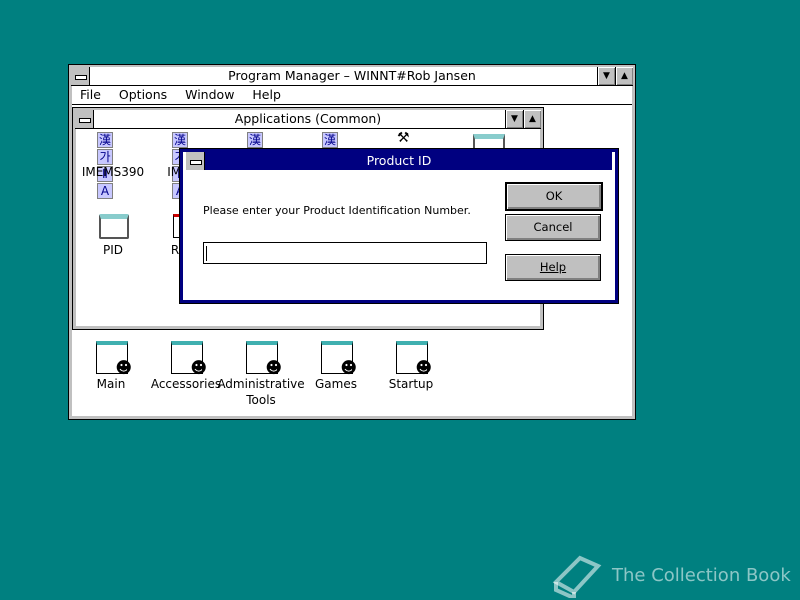 This screenshot has width=800, height=600. I want to click on maximize-button: ▲, so click(624, 76).